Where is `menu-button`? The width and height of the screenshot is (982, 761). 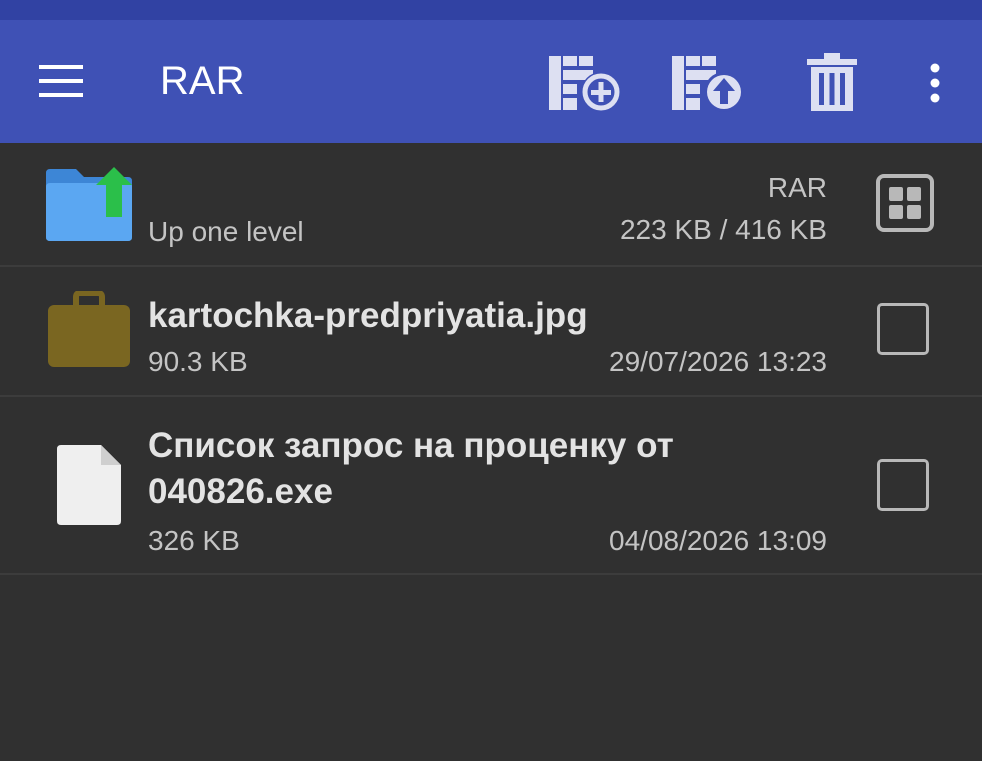
menu-button is located at coordinates (61, 81).